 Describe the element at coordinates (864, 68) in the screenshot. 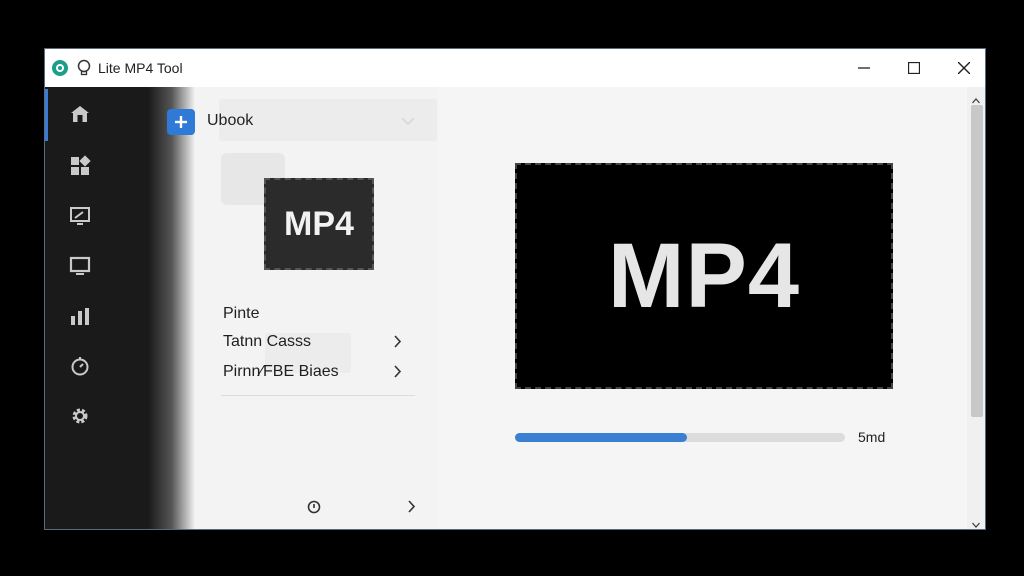

I see `minimize-button` at that location.